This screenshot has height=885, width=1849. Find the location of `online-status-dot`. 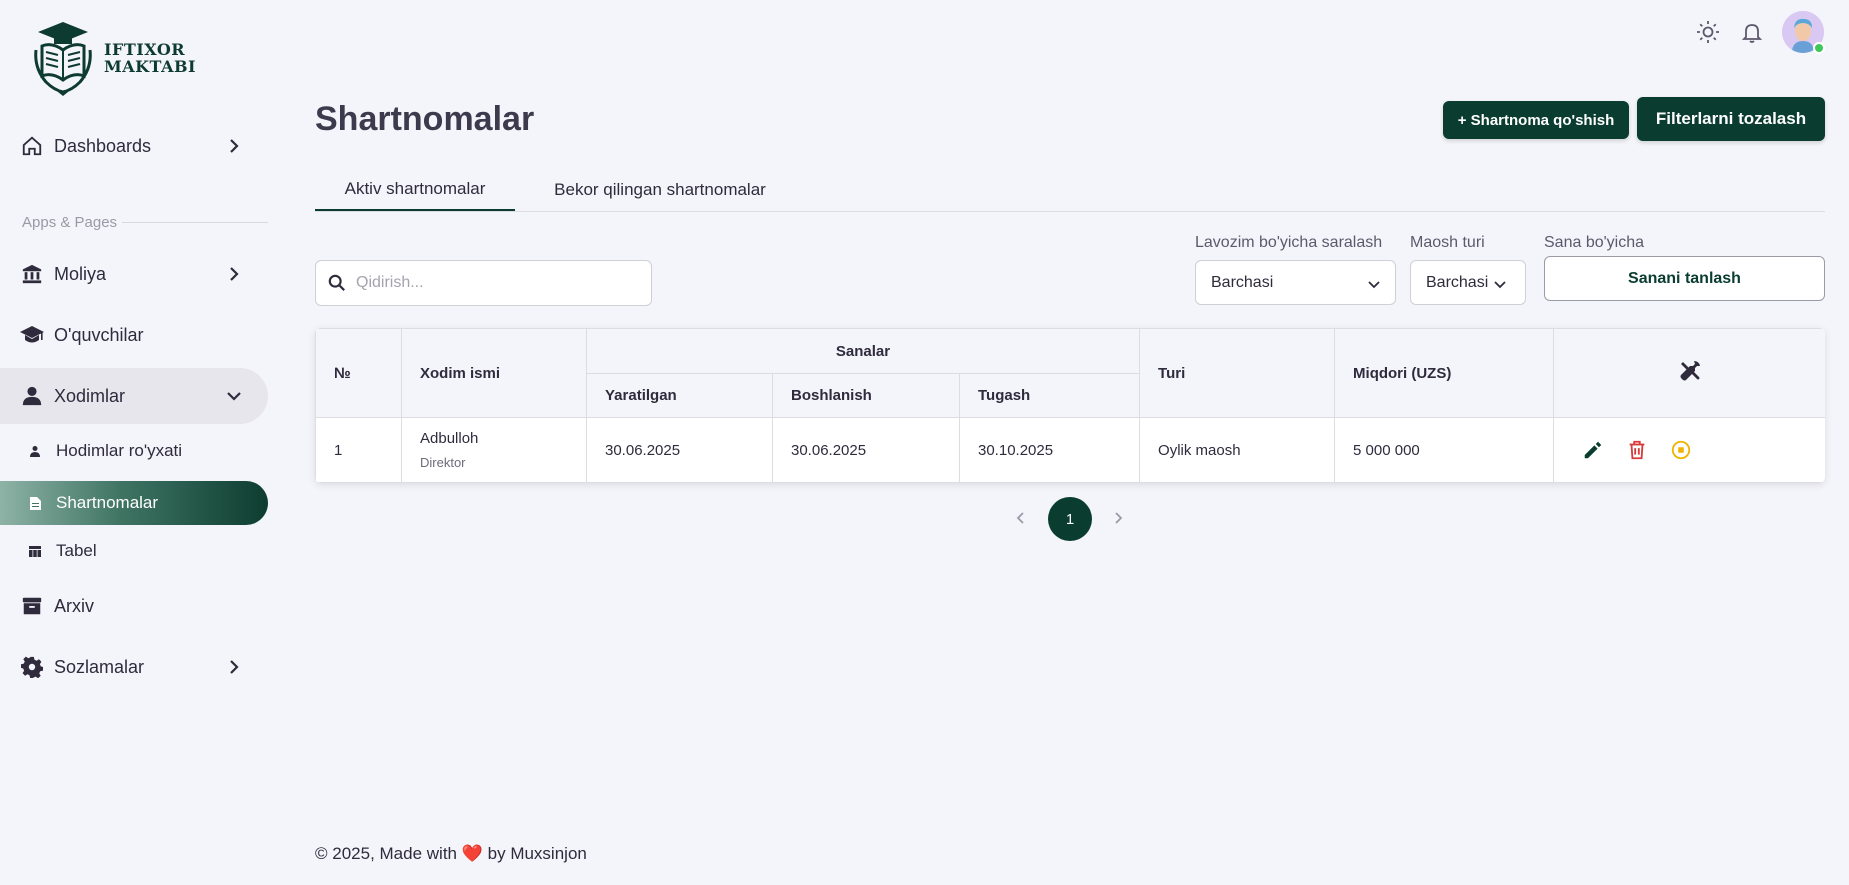

online-status-dot is located at coordinates (1819, 48).